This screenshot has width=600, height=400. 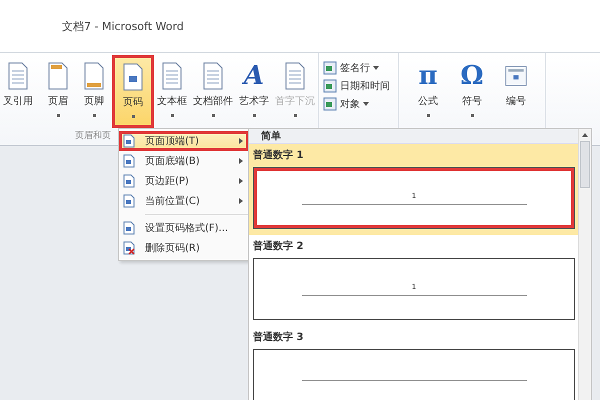 What do you see at coordinates (213, 91) in the screenshot?
I see `ribbon-button: 文档部件` at bounding box center [213, 91].